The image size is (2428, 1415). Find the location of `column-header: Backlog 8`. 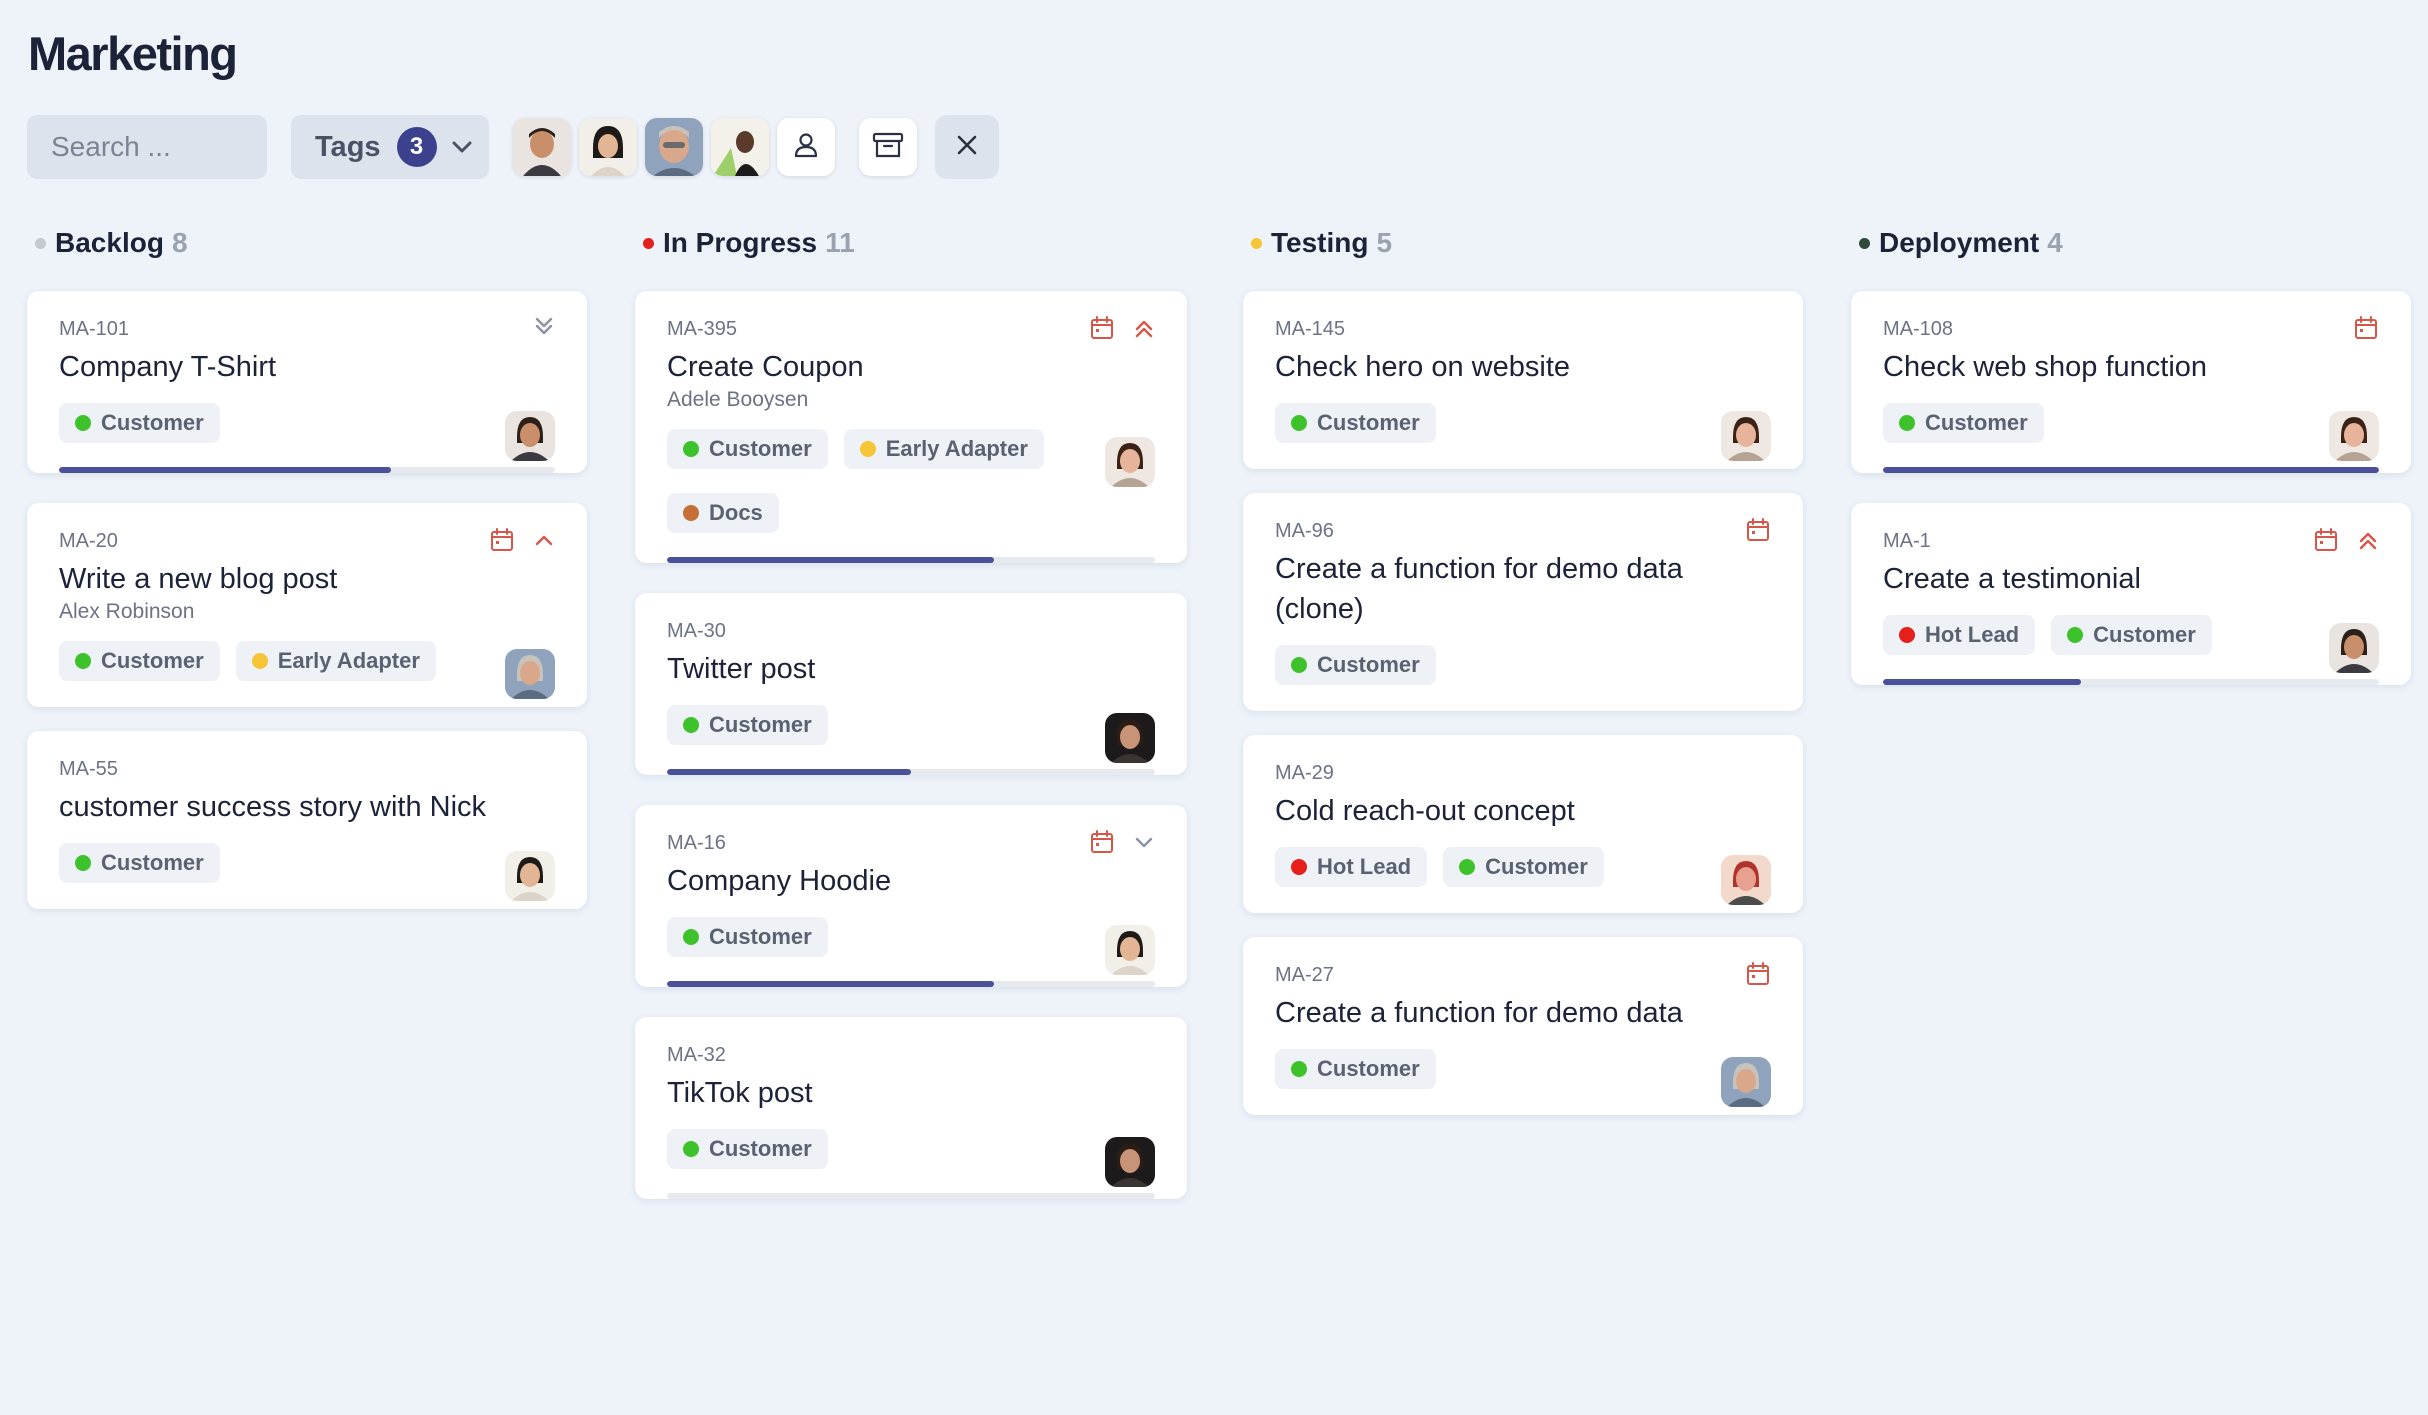

column-header: Backlog 8 is located at coordinates (311, 243).